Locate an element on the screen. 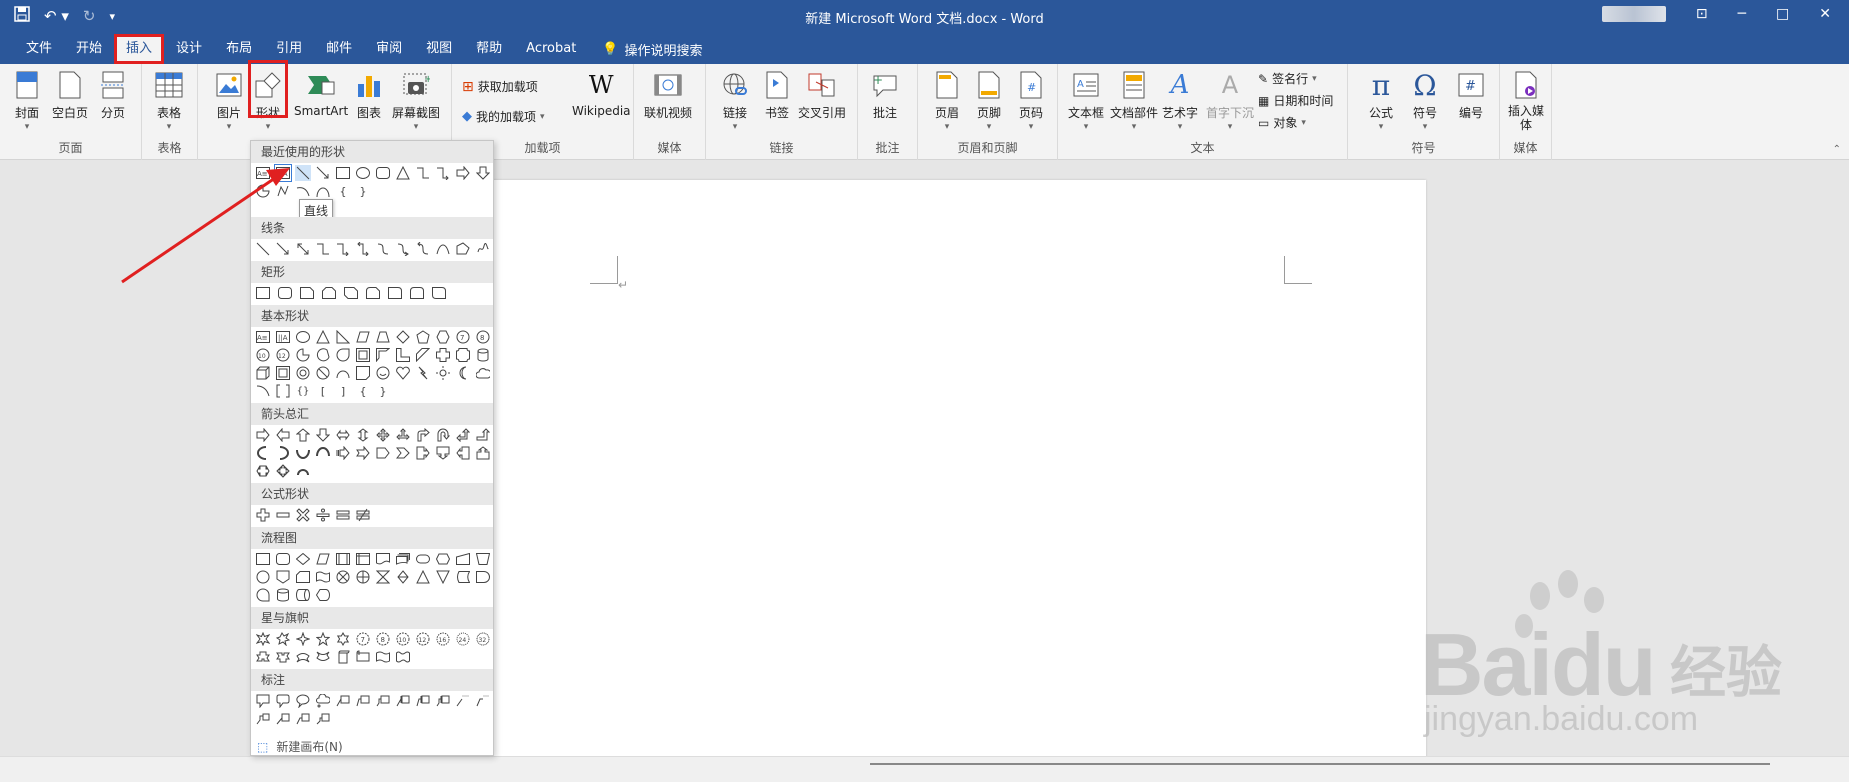  line-callout-3-accent-shape is located at coordinates (443, 701).